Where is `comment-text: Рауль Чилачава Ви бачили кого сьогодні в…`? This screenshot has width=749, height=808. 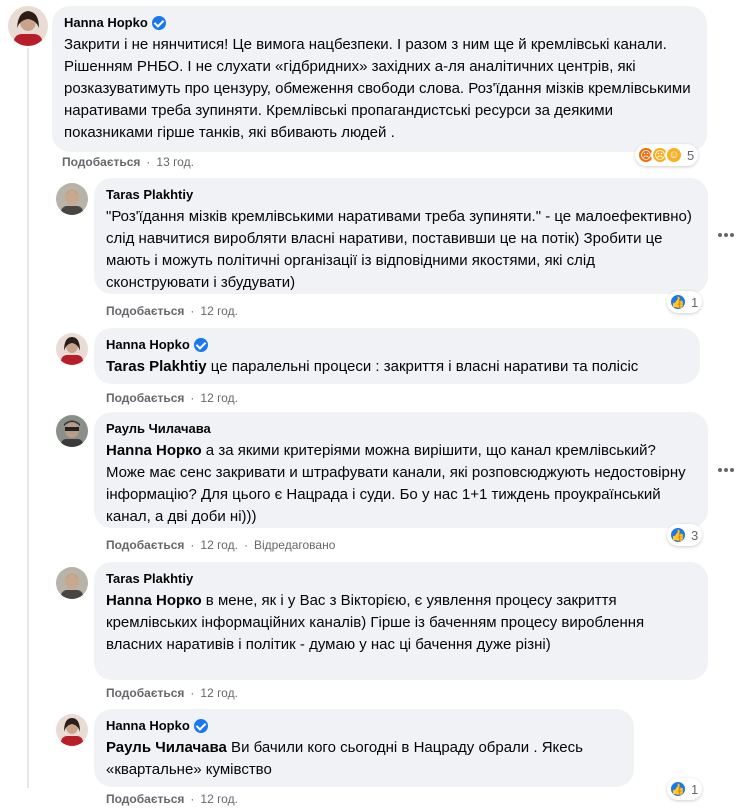
comment-text: Рауль Чилачава Ви бачили кого сьогодні в… is located at coordinates (364, 759).